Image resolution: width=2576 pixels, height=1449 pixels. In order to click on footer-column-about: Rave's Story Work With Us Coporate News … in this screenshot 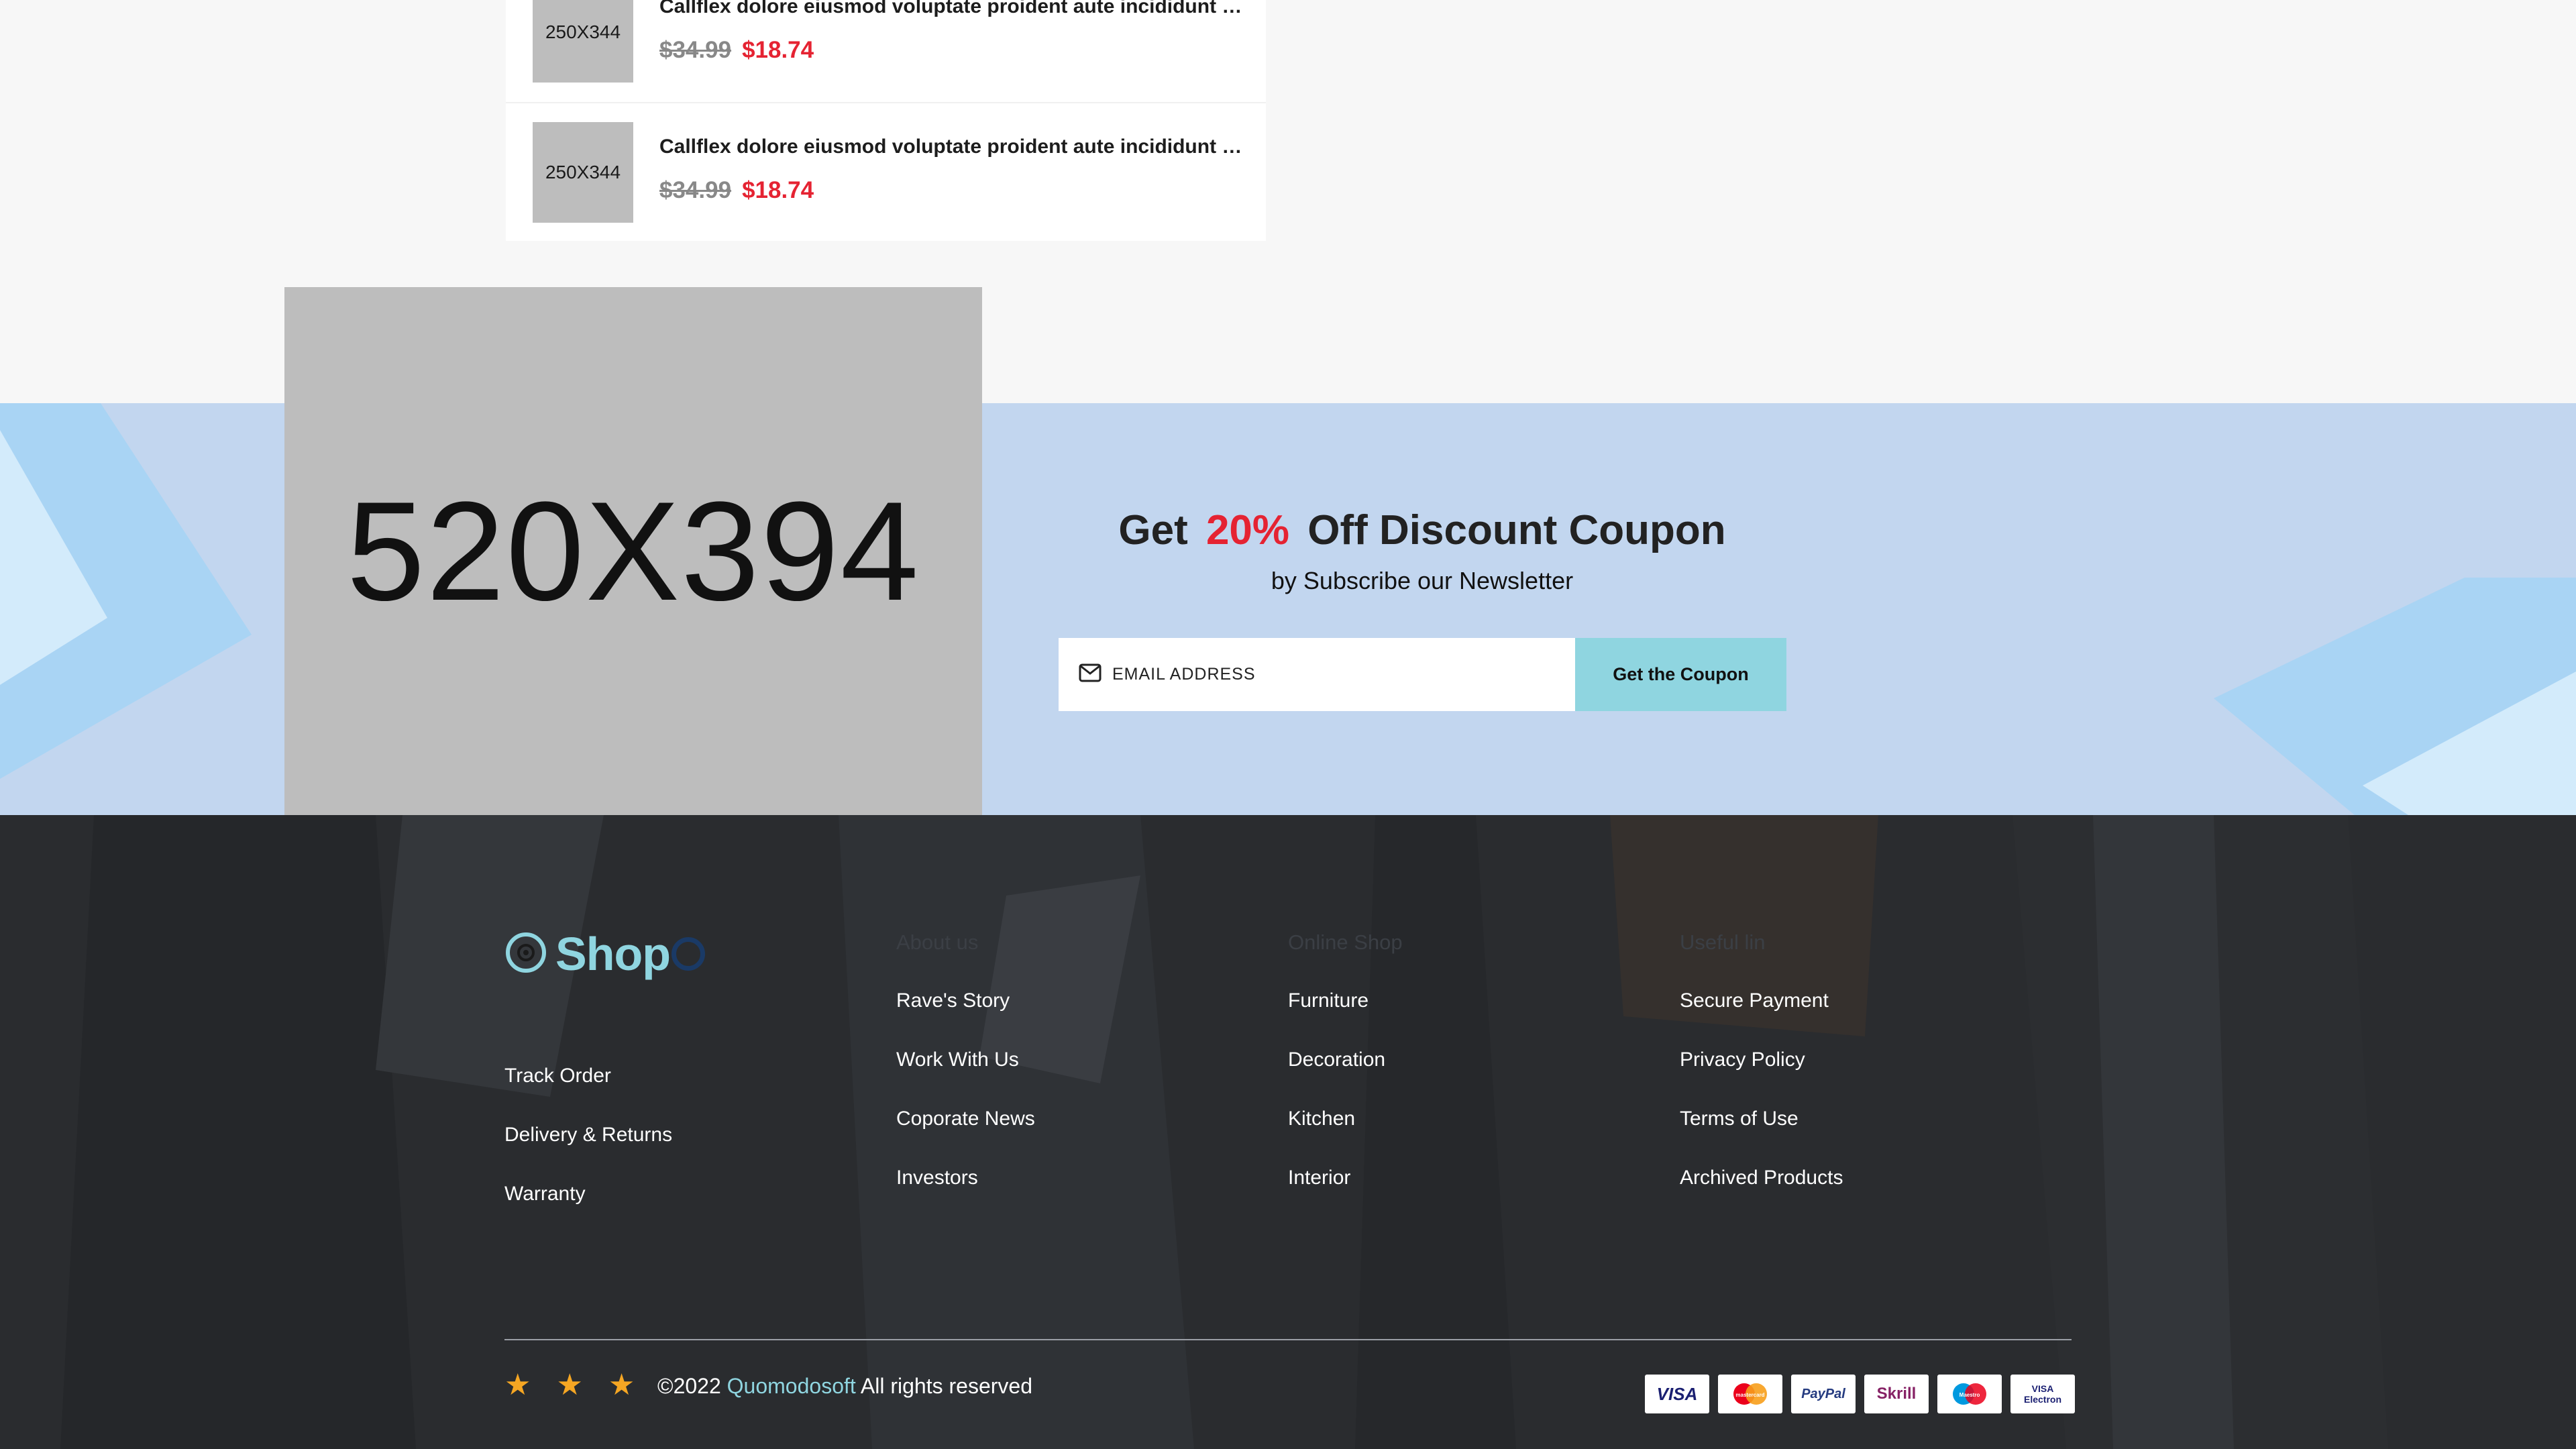, I will do `click(965, 1105)`.